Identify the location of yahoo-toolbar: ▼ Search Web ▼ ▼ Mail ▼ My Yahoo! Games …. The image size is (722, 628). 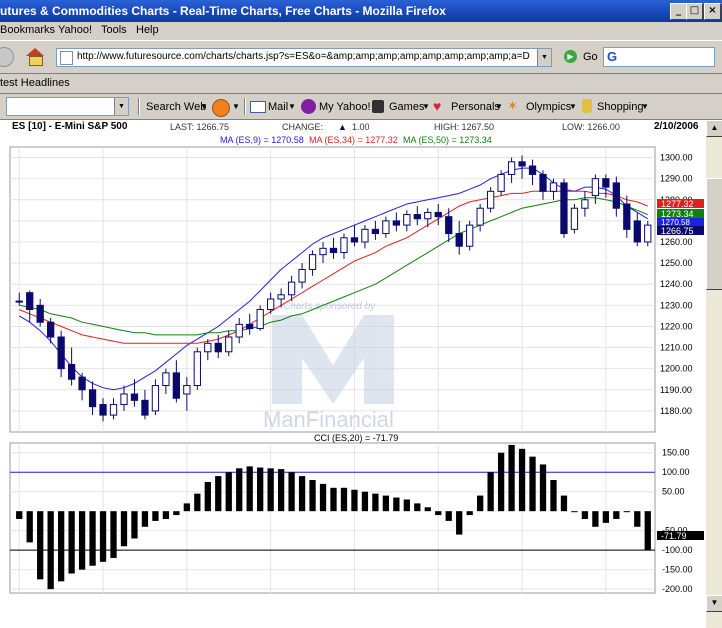
(361, 107).